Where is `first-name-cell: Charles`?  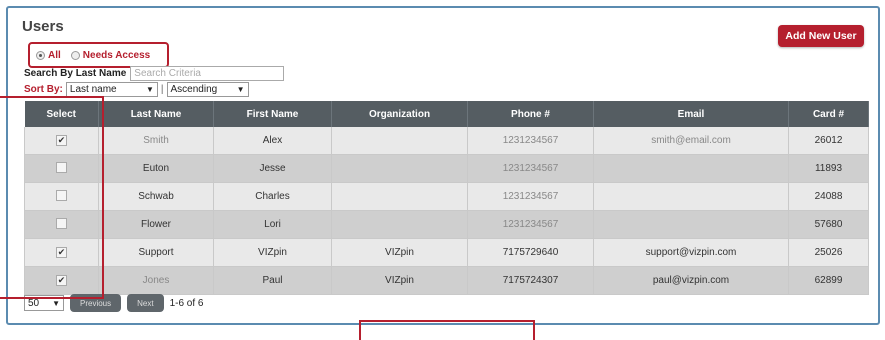 first-name-cell: Charles is located at coordinates (272, 196).